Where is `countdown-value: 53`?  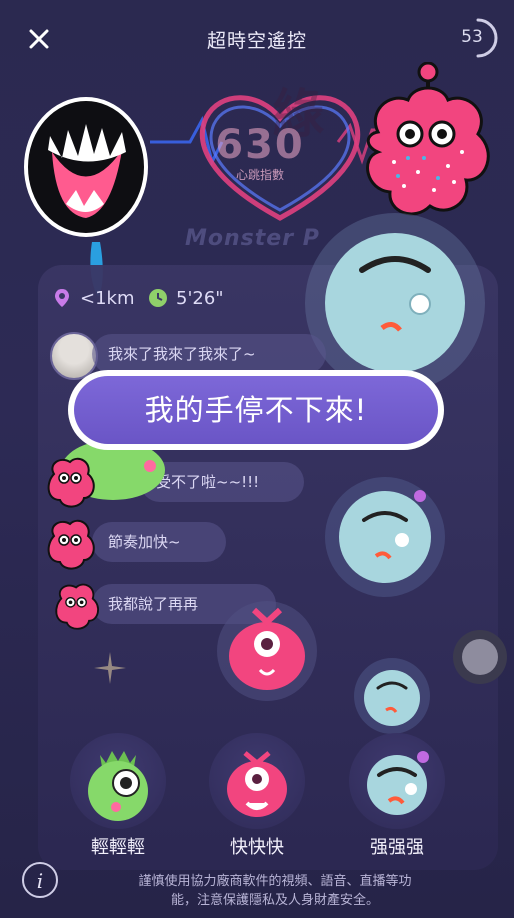 countdown-value: 53 is located at coordinates (472, 37).